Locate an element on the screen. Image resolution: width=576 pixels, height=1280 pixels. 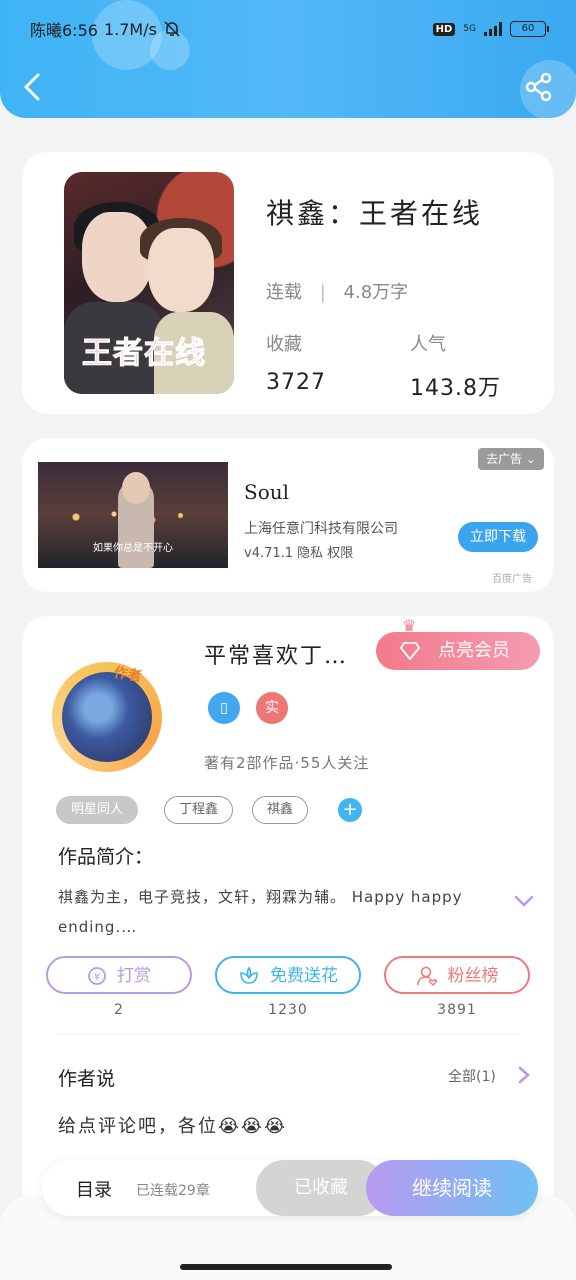
tag-pairing: 祺鑫 is located at coordinates (280, 810).